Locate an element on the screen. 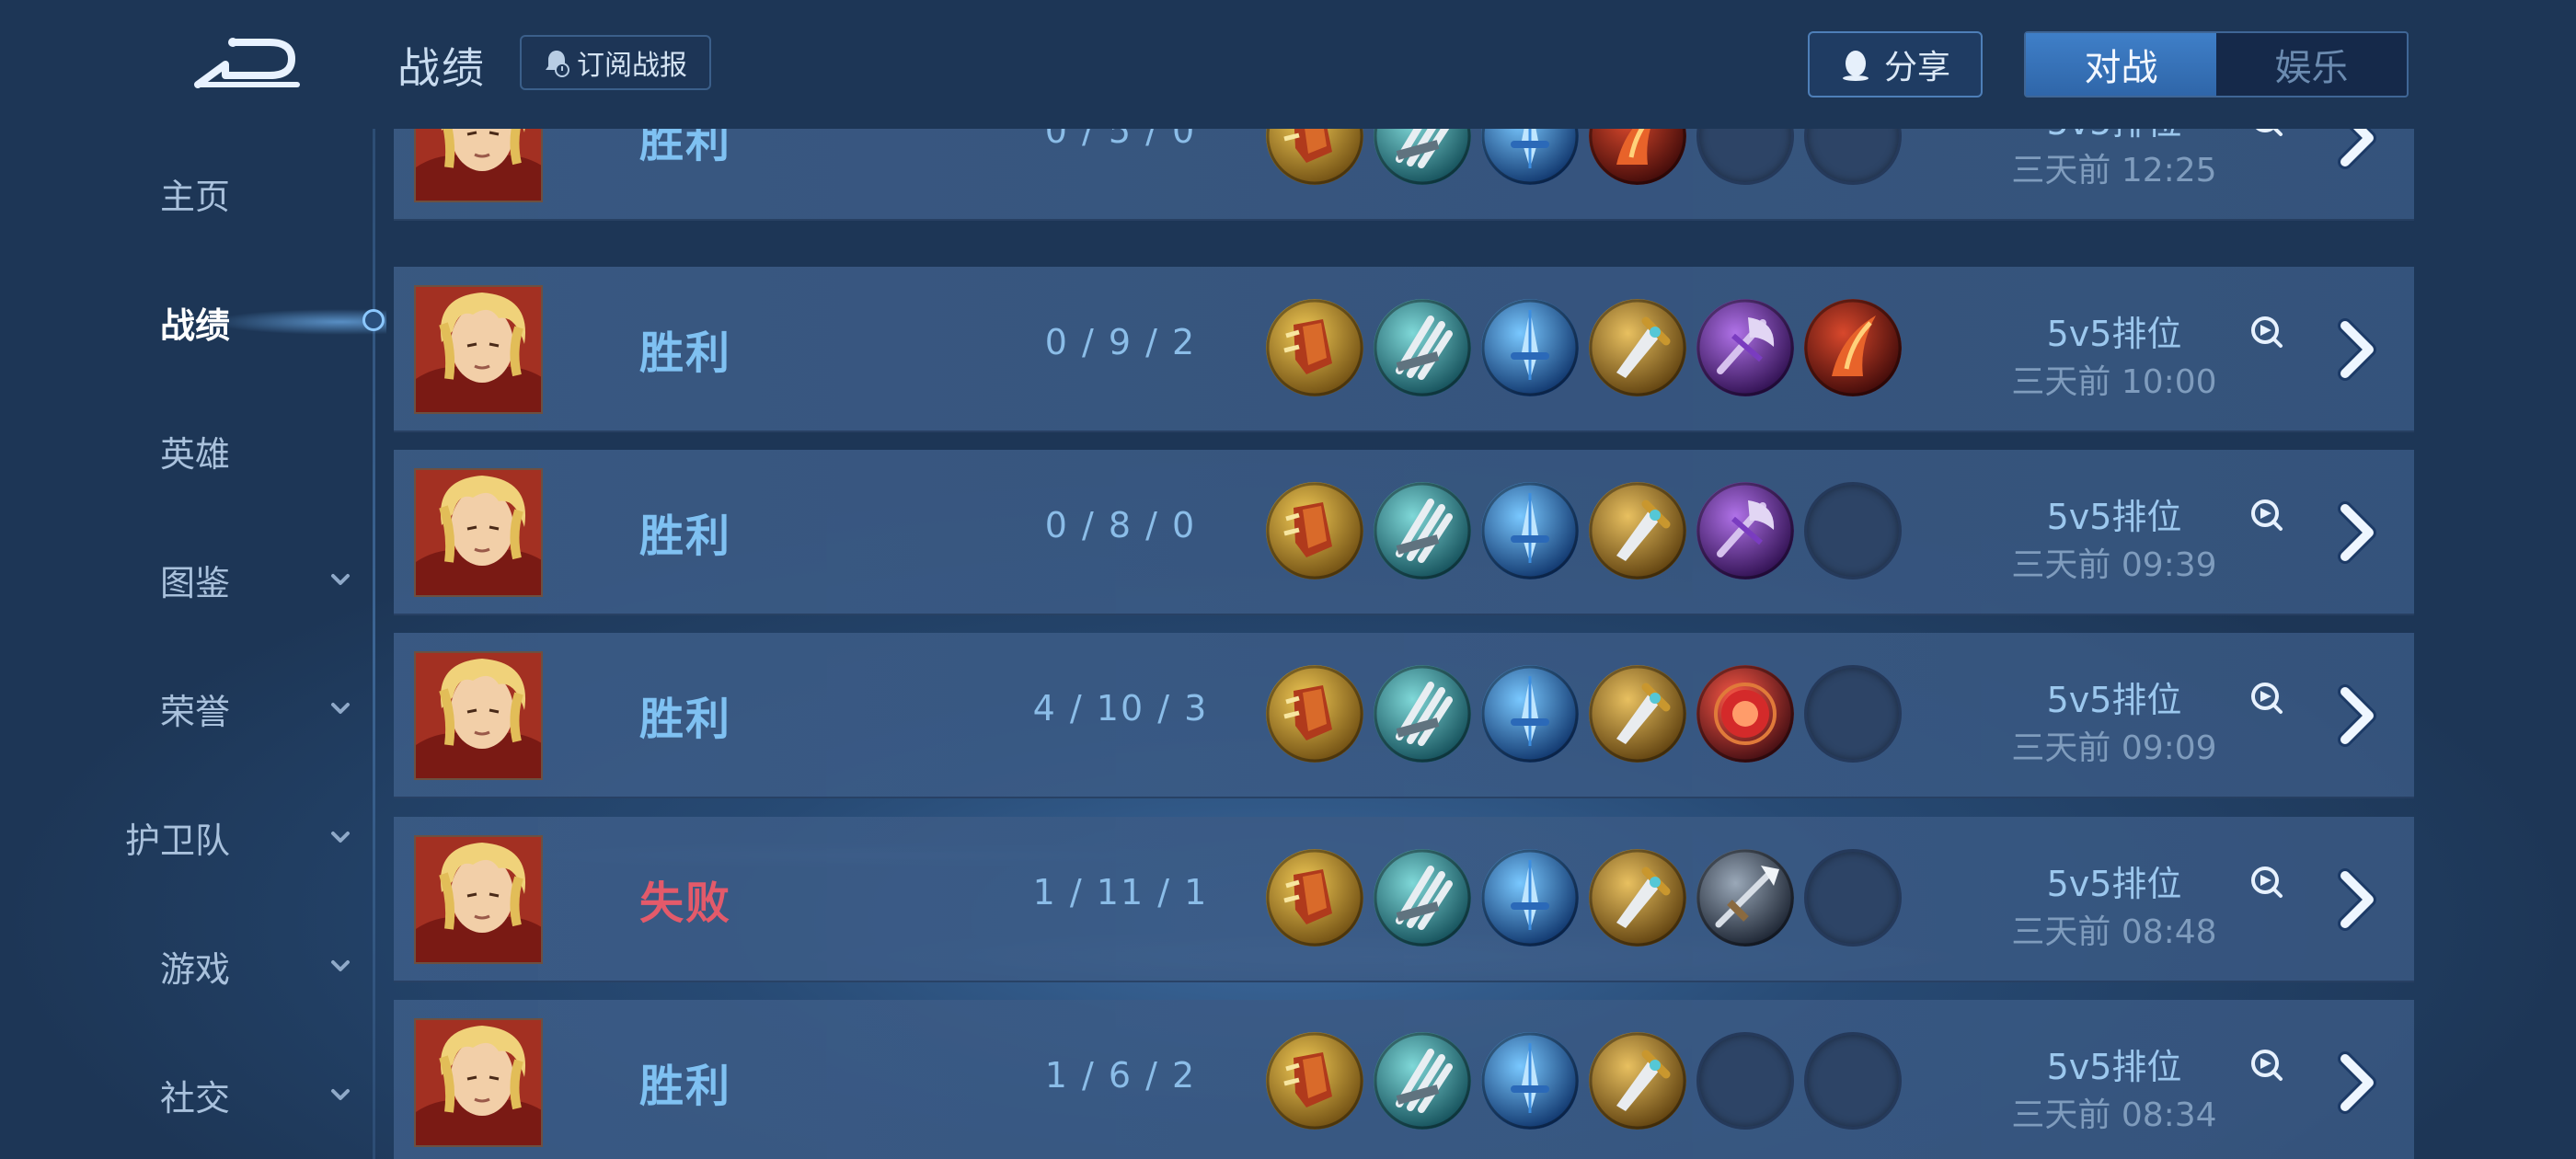 The width and height of the screenshot is (2576, 1159). sidebar-item-label: 战绩 is located at coordinates (194, 325).